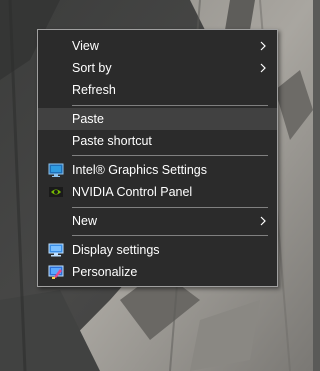  What do you see at coordinates (94, 90) in the screenshot?
I see `menu-item-label: Refresh` at bounding box center [94, 90].